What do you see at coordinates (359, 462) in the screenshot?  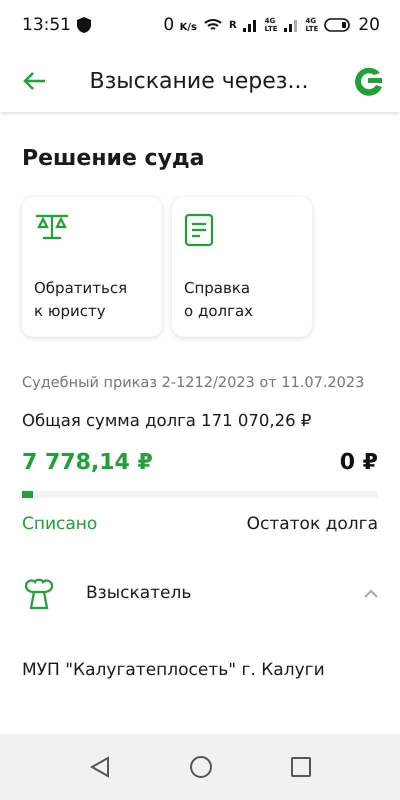 I see `remaining-amount: 0 ₽` at bounding box center [359, 462].